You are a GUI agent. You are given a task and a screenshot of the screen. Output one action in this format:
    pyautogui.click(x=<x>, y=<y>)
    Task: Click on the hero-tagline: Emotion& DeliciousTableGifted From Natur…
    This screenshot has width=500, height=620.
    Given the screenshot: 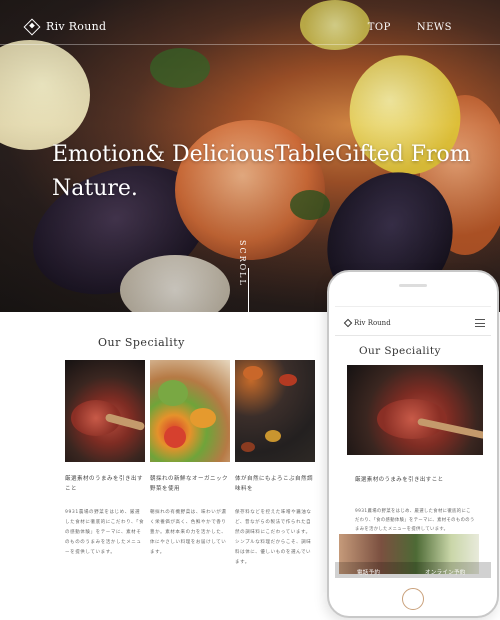 What is the action you would take?
    pyautogui.click(x=261, y=171)
    